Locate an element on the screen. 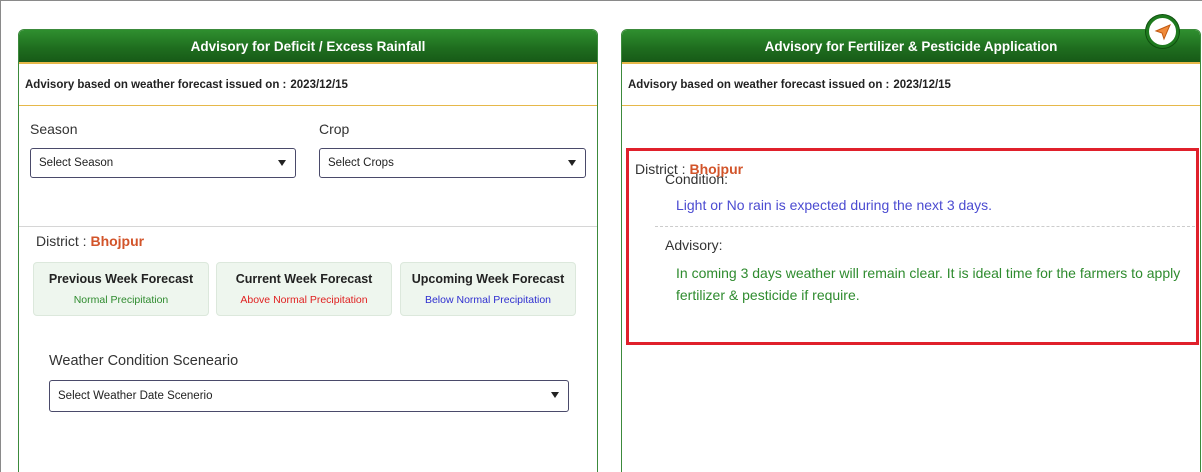 Image resolution: width=1202 pixels, height=472 pixels. crop-label: Crop is located at coordinates (334, 129).